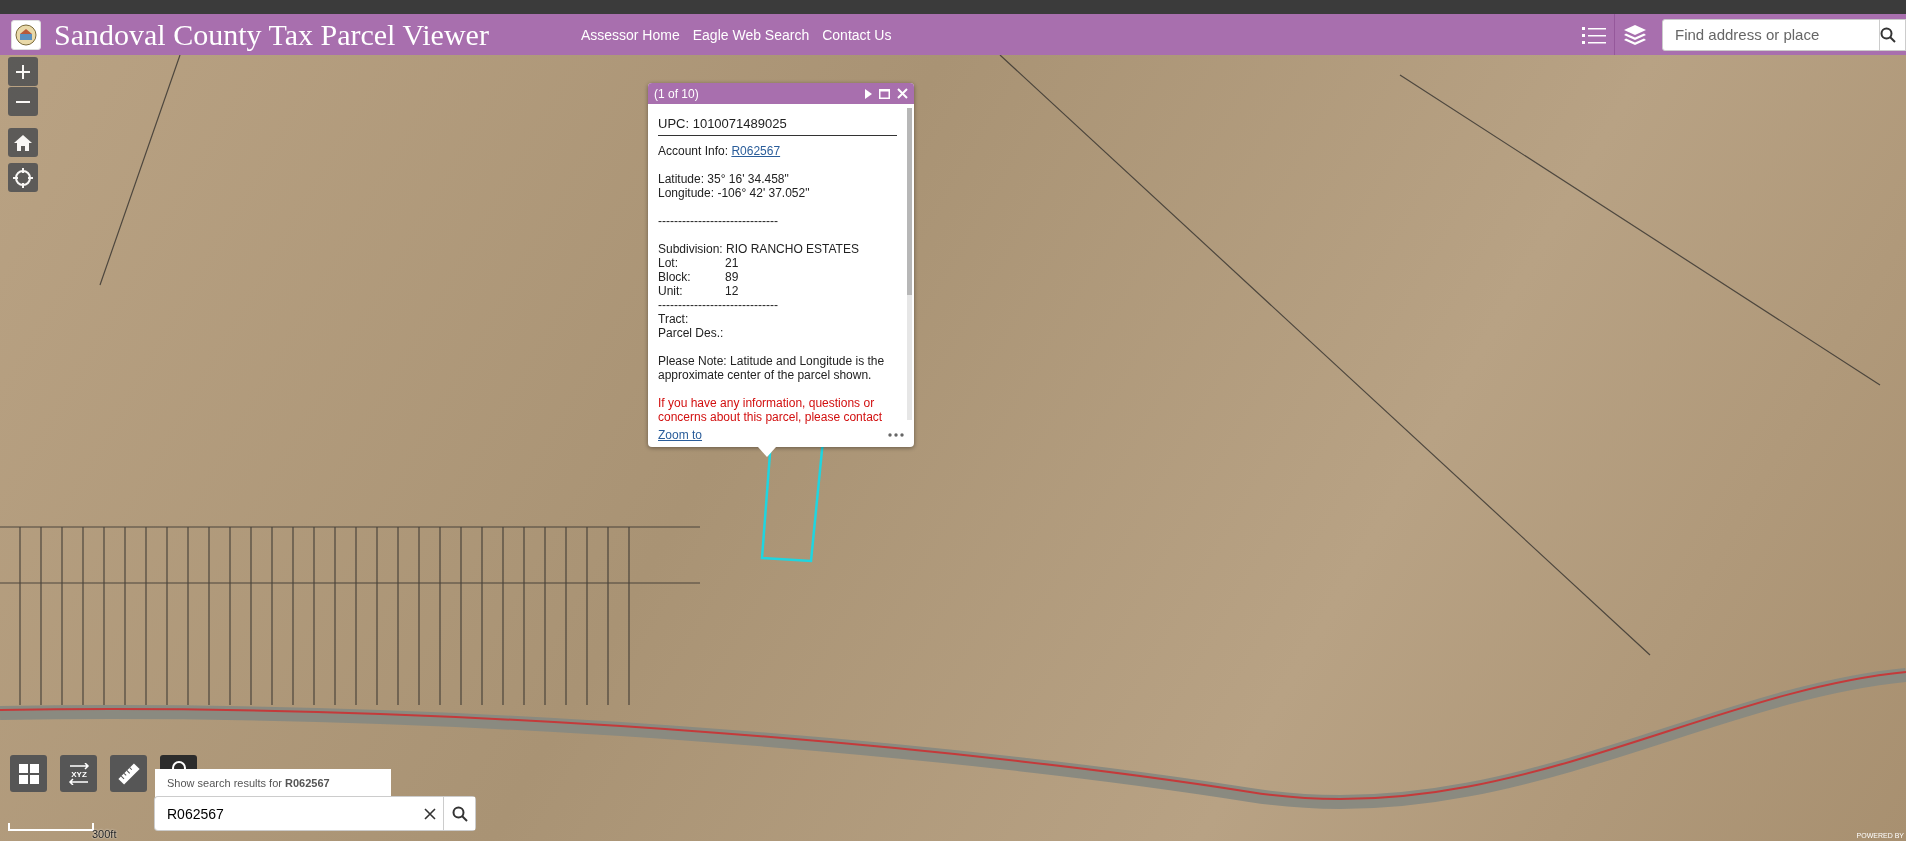 The width and height of the screenshot is (1906, 841). I want to click on popup-pager: (1 of 10), so click(677, 93).